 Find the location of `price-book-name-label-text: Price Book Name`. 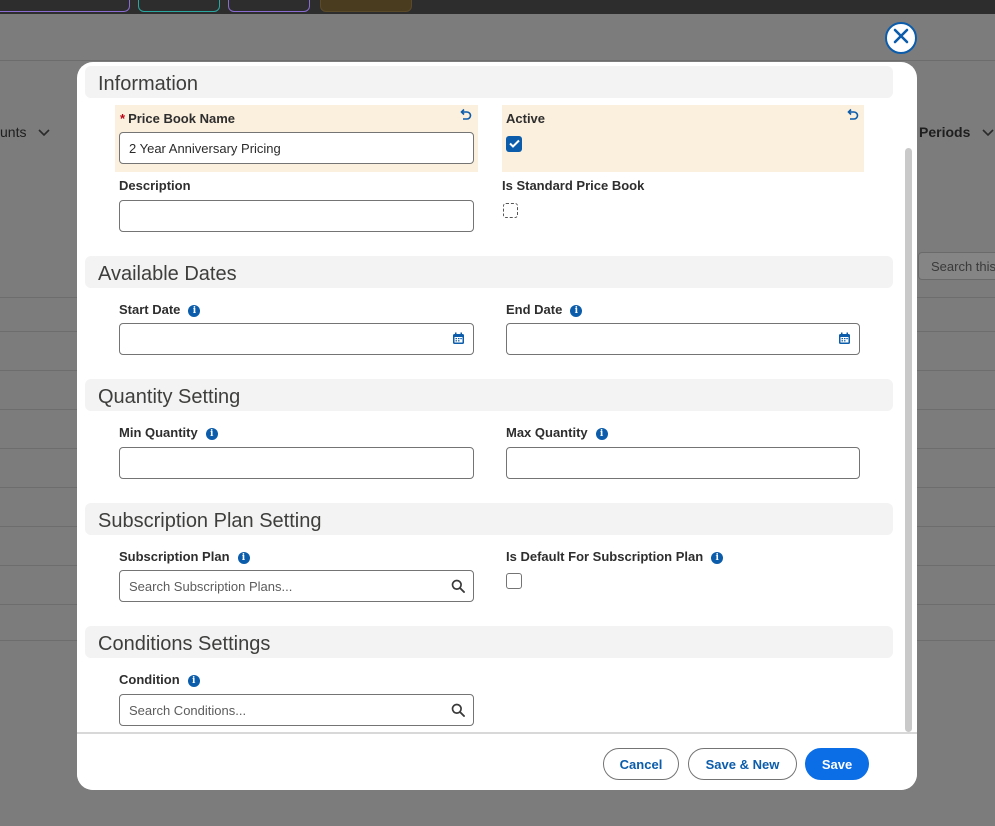

price-book-name-label-text: Price Book Name is located at coordinates (181, 118).